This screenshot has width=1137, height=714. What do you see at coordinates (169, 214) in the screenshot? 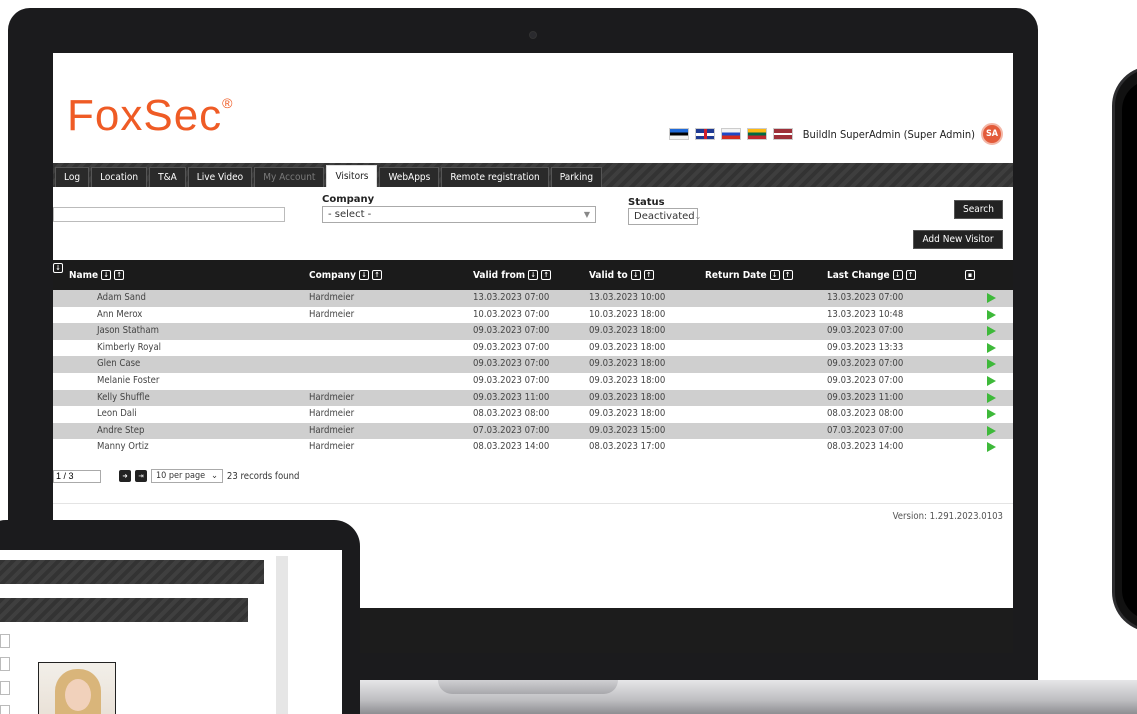
I see `name-search-input` at bounding box center [169, 214].